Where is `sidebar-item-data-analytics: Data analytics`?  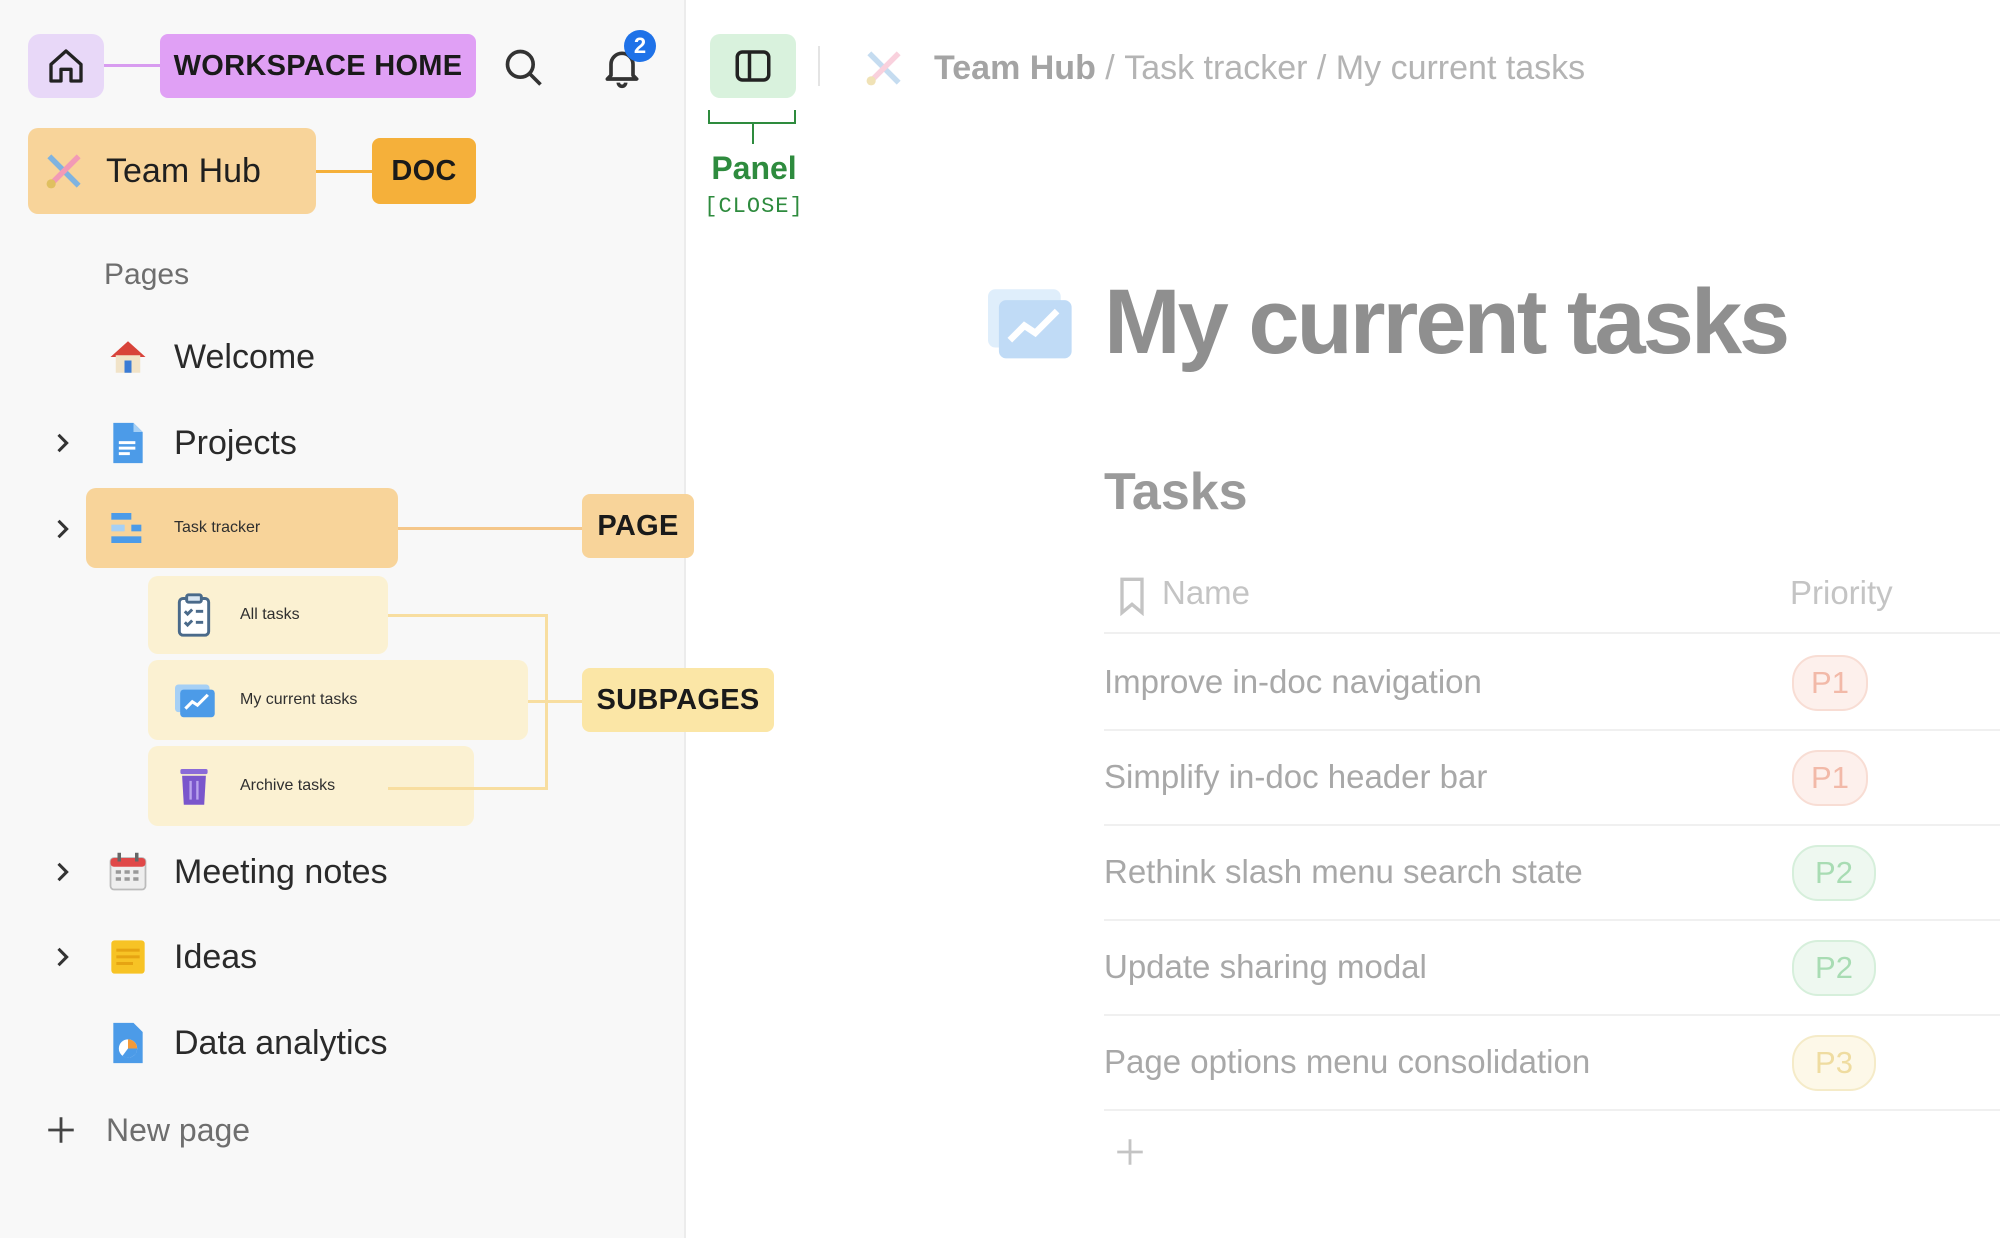 sidebar-item-data-analytics: Data analytics is located at coordinates (246, 1043).